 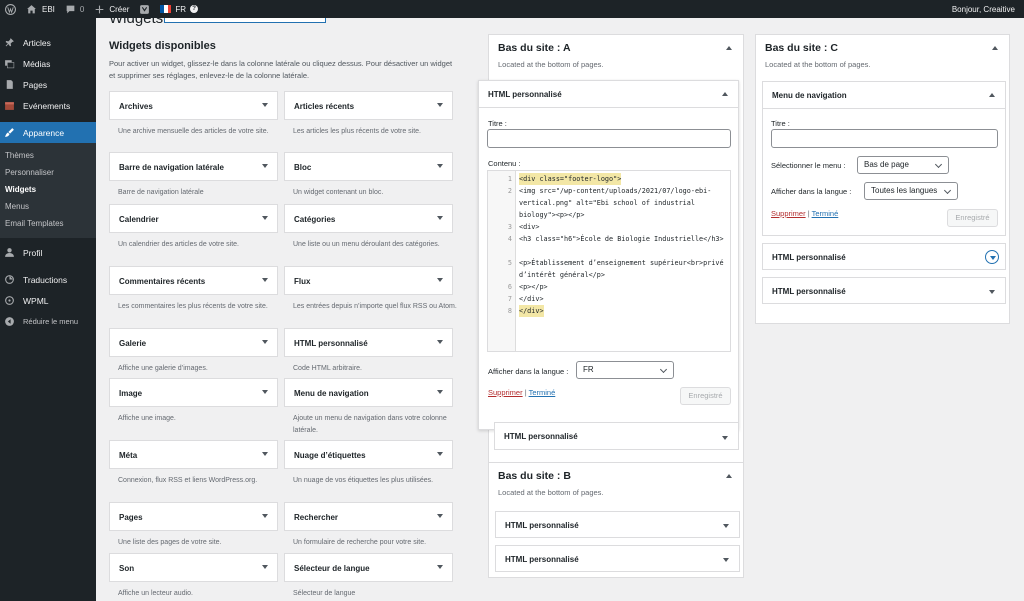 I want to click on widget-card: Bloc, so click(x=368, y=166).